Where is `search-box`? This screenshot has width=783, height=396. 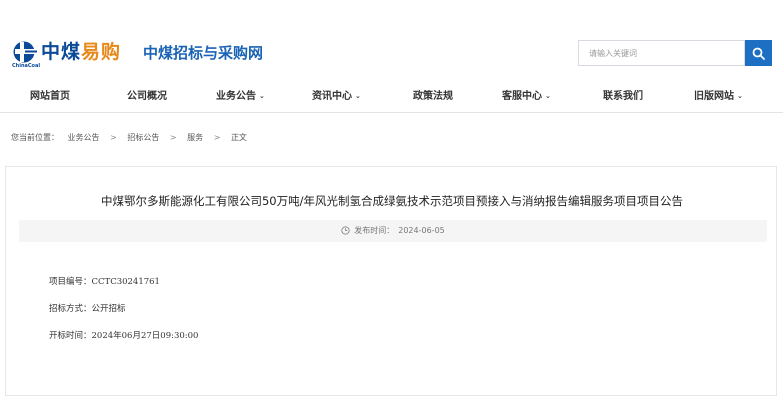
search-box is located at coordinates (661, 53).